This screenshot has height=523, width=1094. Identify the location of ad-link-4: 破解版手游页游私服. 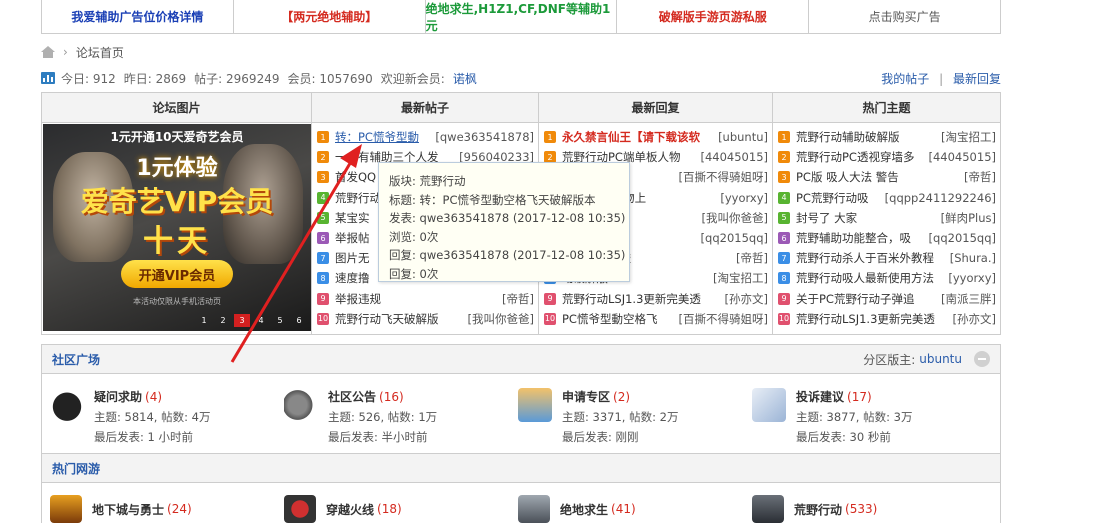
(713, 16).